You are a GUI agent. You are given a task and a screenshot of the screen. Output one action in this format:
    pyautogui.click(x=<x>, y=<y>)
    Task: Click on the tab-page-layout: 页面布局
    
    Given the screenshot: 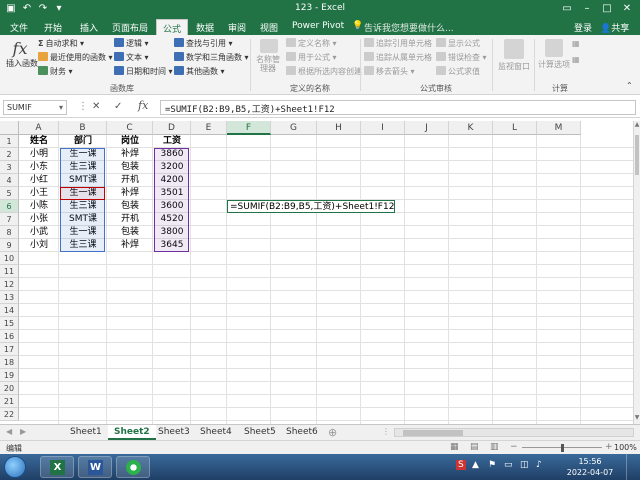 What is the action you would take?
    pyautogui.click(x=130, y=27)
    